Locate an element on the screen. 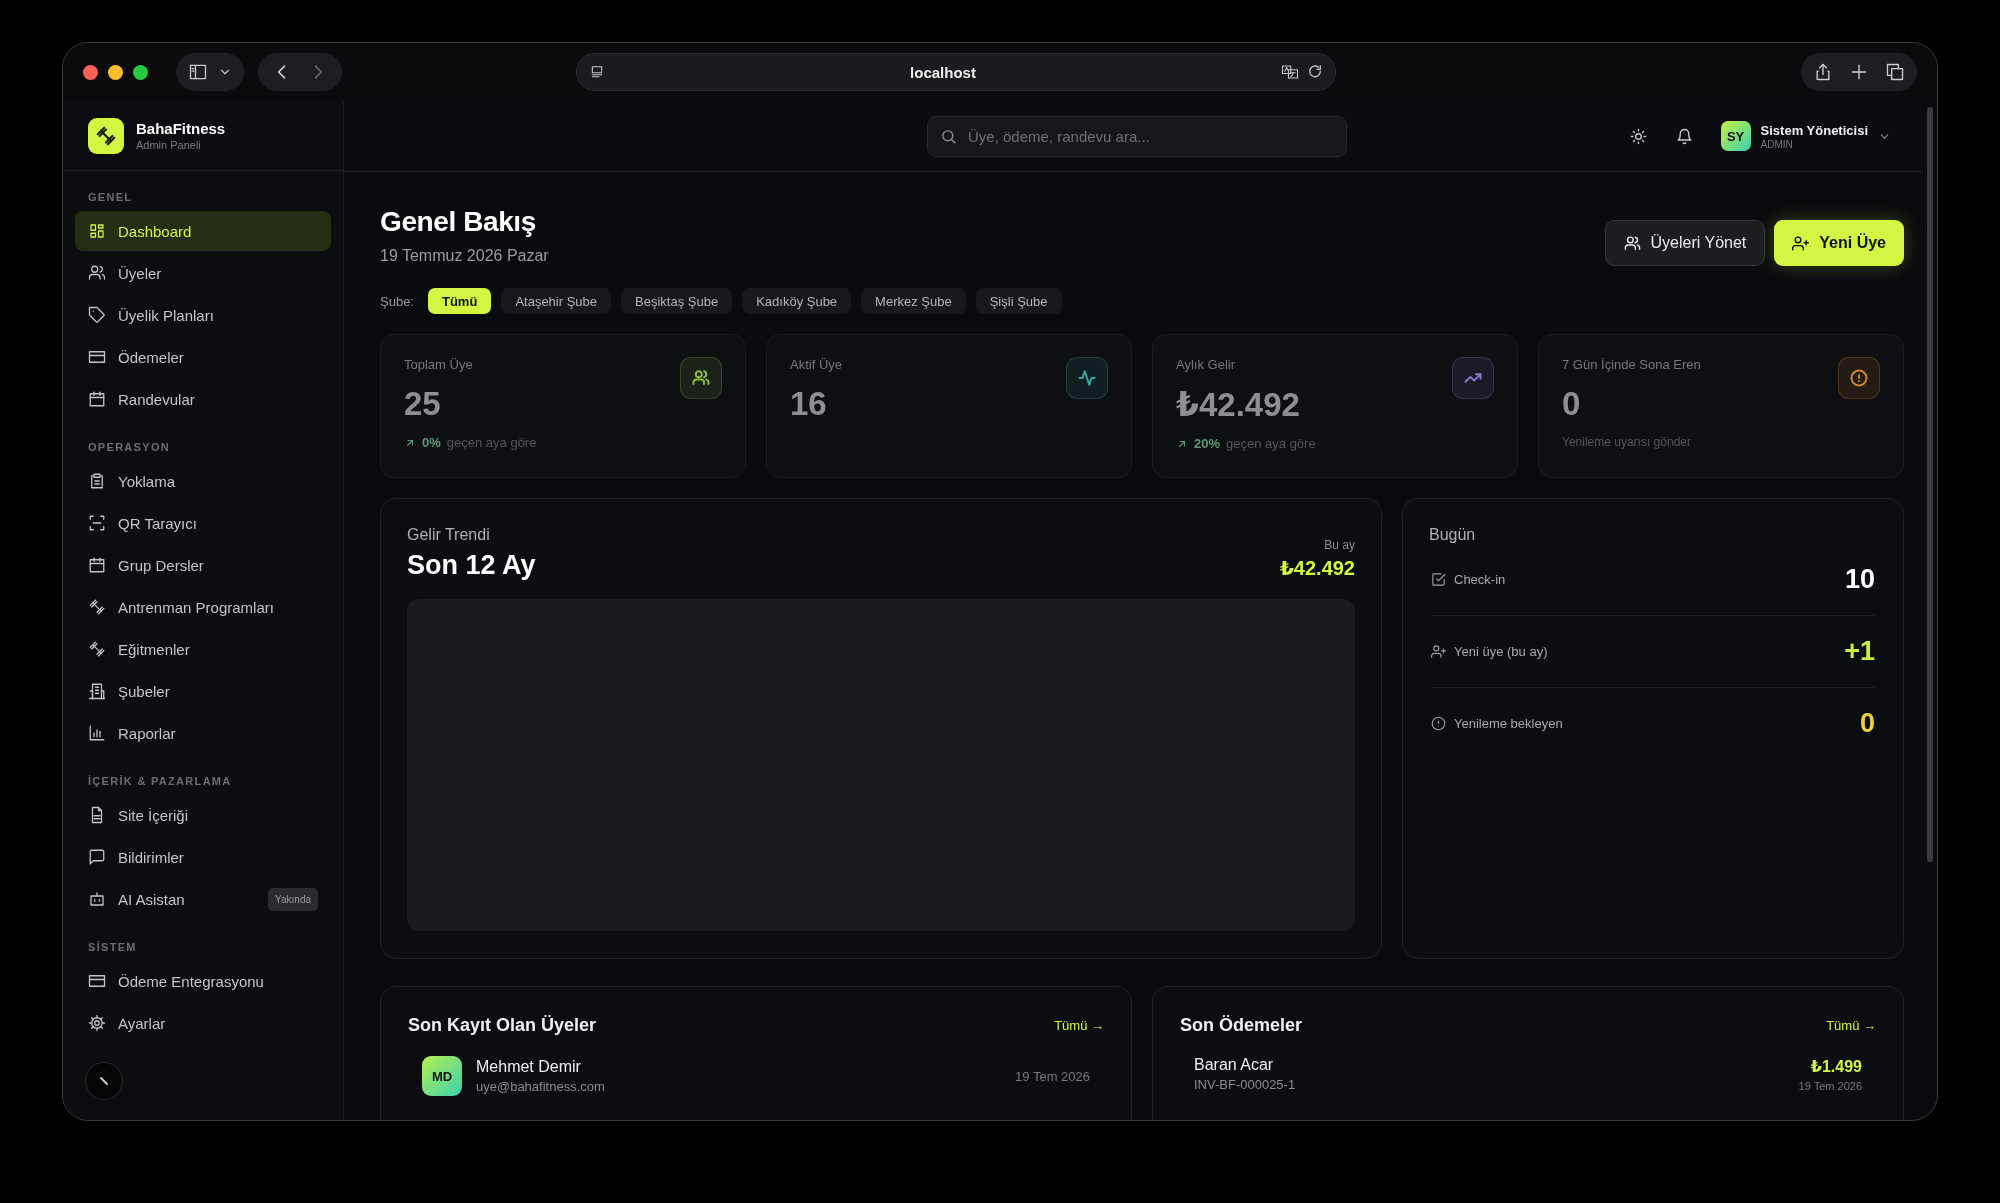 Image resolution: width=2000 pixels, height=1203 pixels. nav-item: AI Asistan Yakında is located at coordinates (203, 899).